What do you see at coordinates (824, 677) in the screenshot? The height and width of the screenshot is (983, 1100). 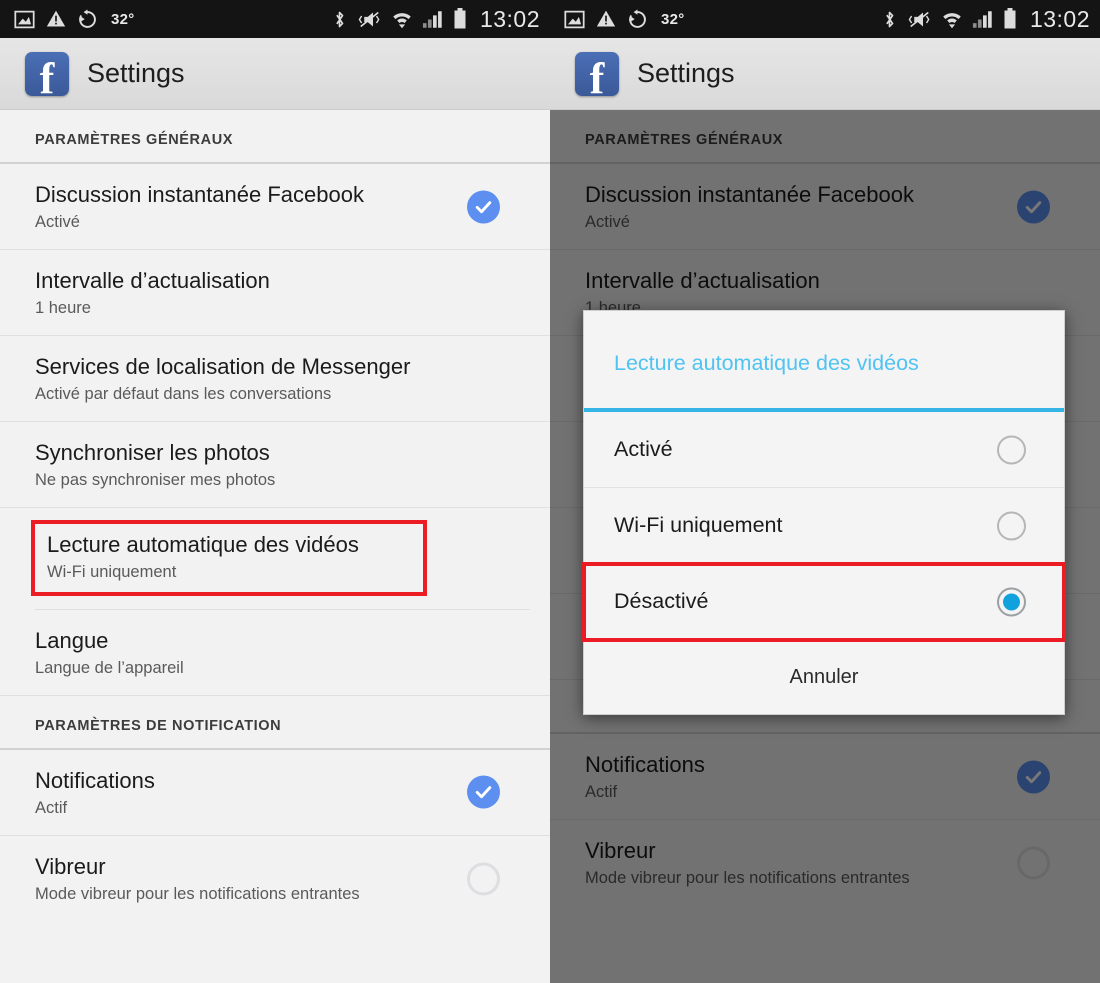 I see `cancel-button: Annuler` at bounding box center [824, 677].